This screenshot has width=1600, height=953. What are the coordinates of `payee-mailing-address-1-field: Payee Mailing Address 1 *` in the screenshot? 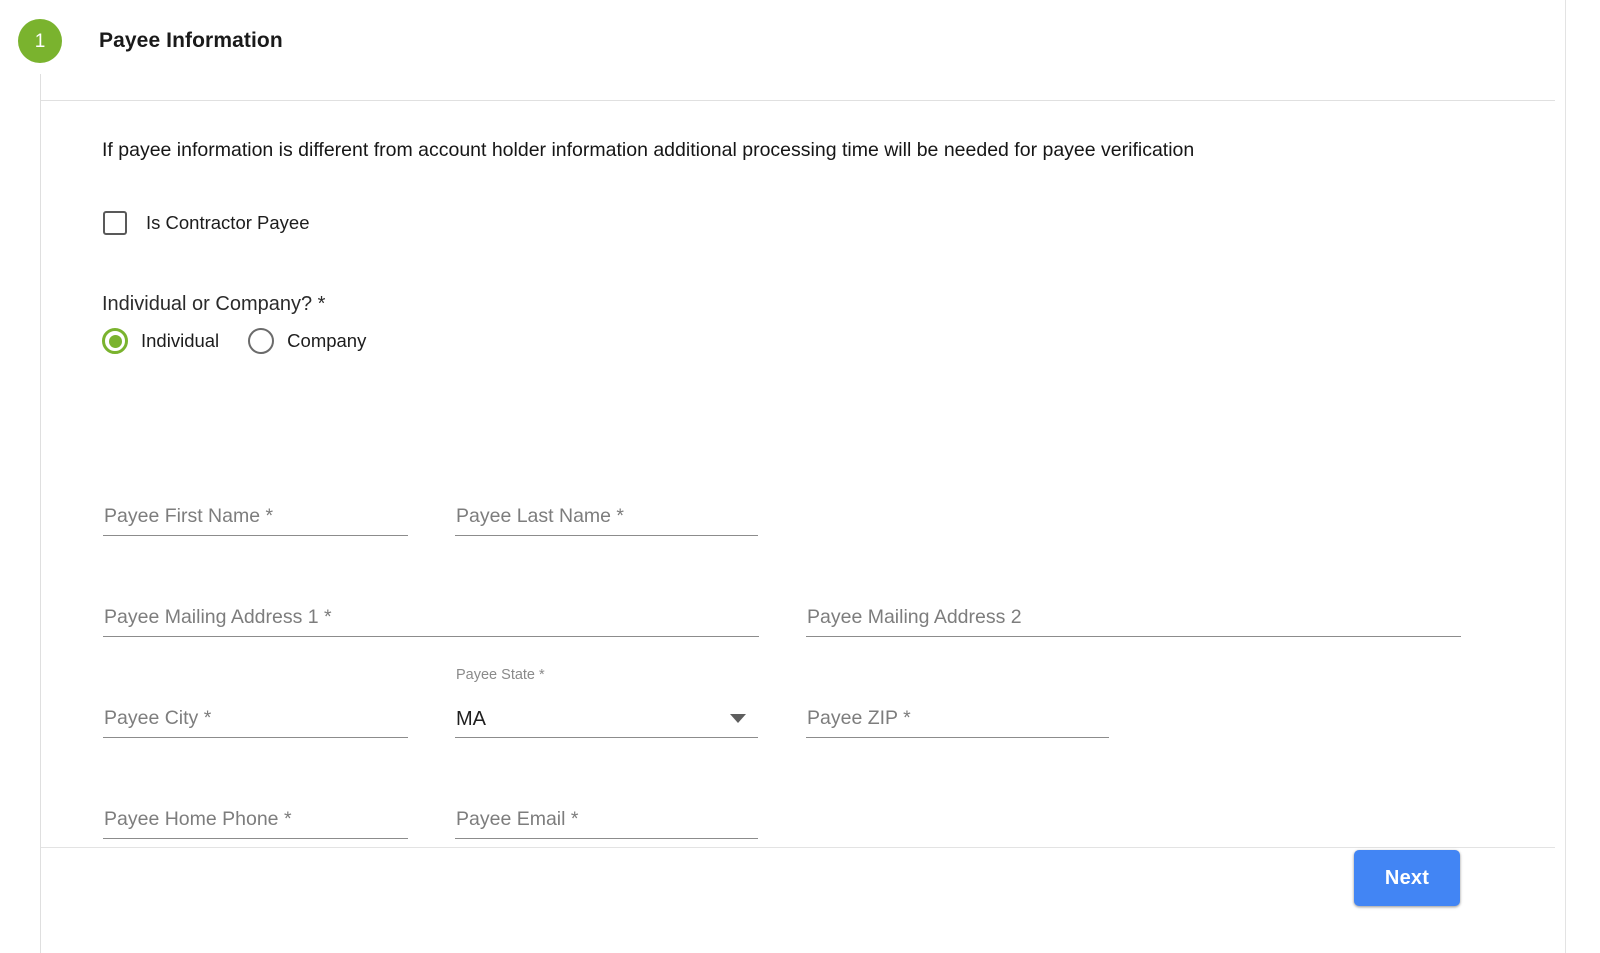 It's located at (431, 617).